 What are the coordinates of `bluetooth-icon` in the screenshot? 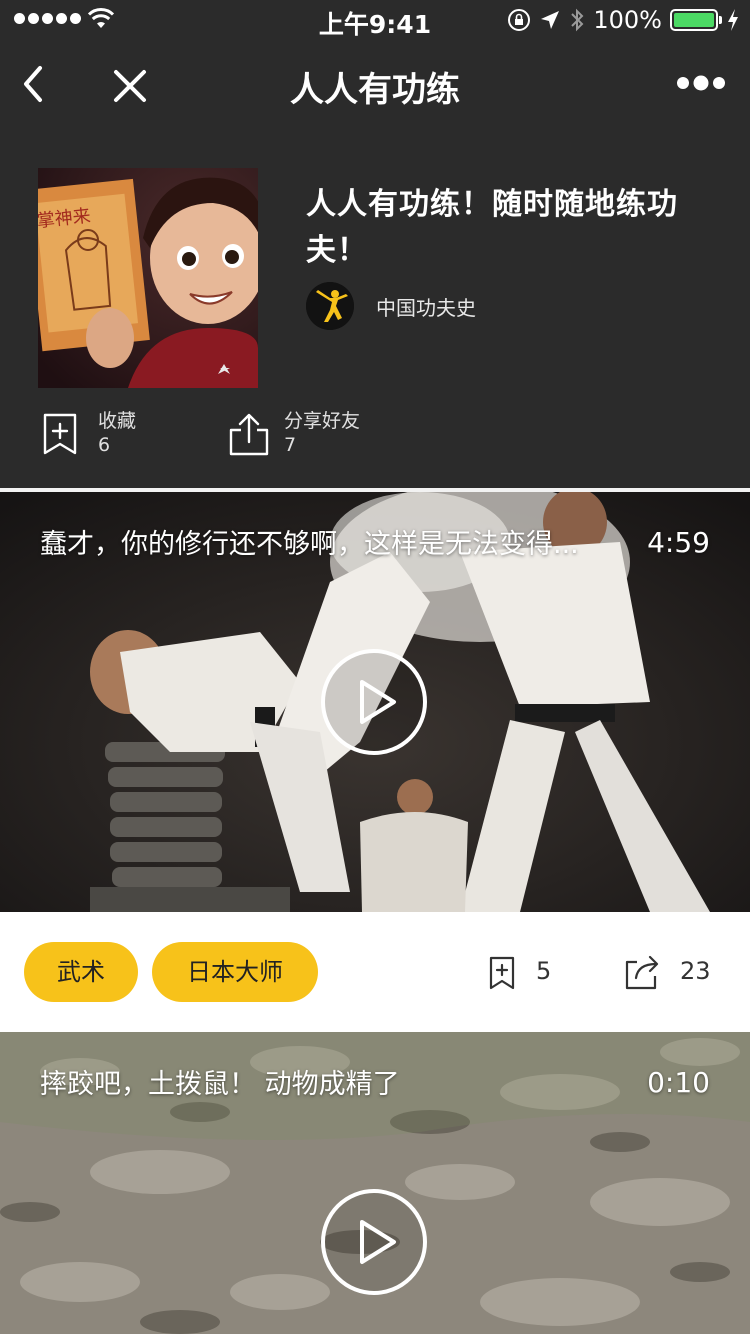 It's located at (577, 20).